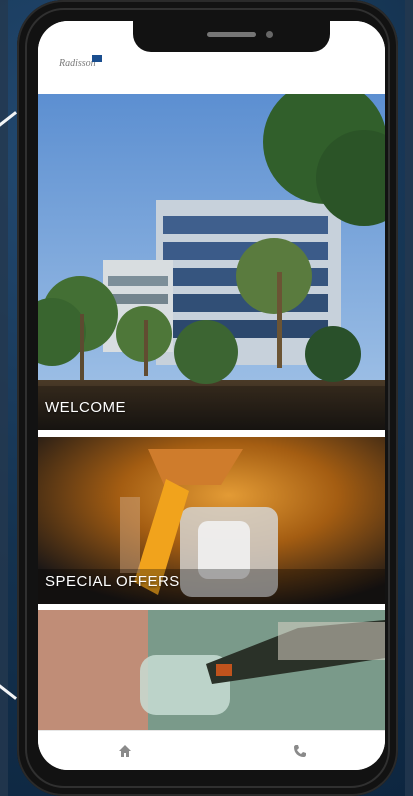 The width and height of the screenshot is (413, 796). Describe the element at coordinates (409, 398) in the screenshot. I see `background-strip-right` at that location.